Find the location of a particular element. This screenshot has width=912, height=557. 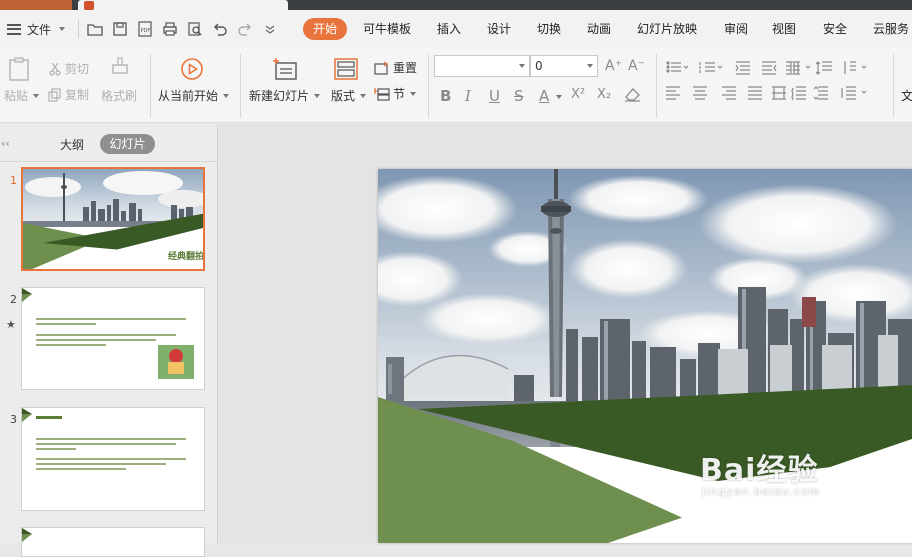

font-size-combo: 0 is located at coordinates (564, 66).